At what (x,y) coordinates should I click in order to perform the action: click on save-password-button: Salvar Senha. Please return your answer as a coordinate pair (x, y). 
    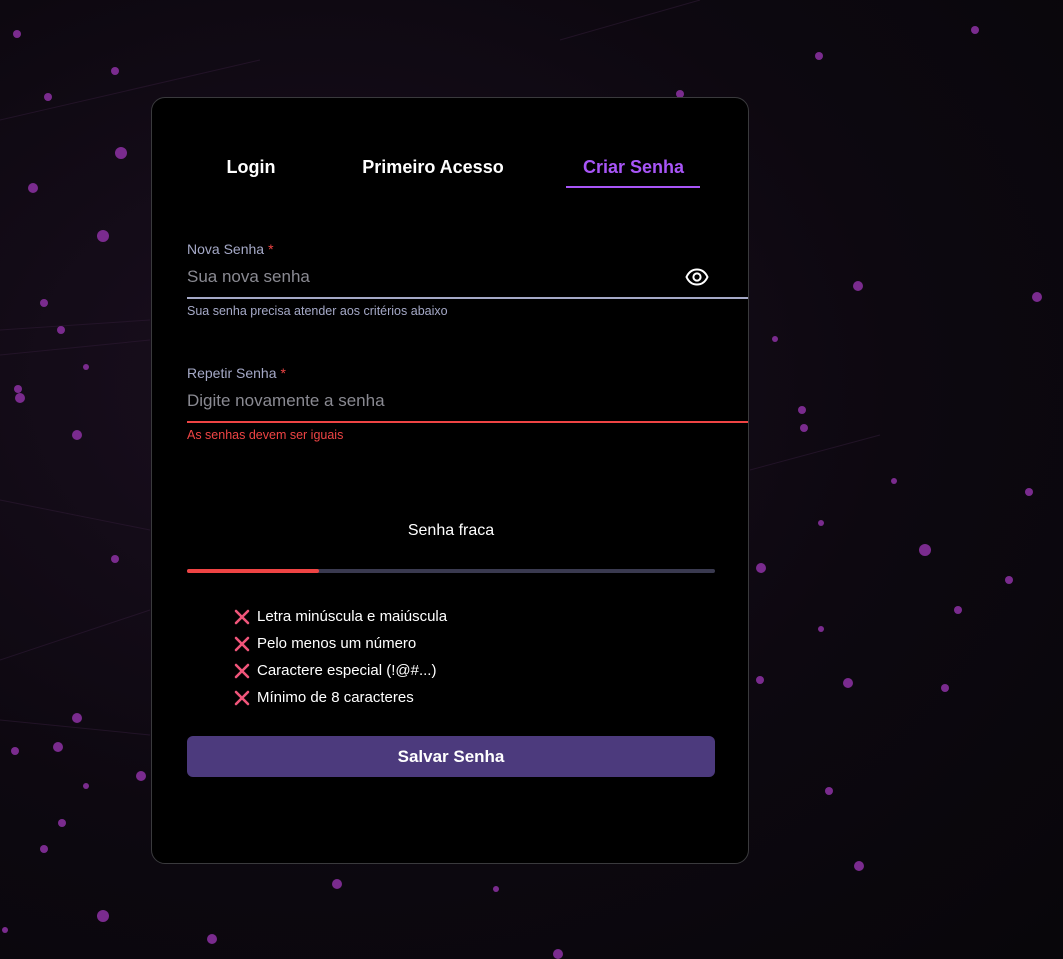
    Looking at the image, I should click on (451, 756).